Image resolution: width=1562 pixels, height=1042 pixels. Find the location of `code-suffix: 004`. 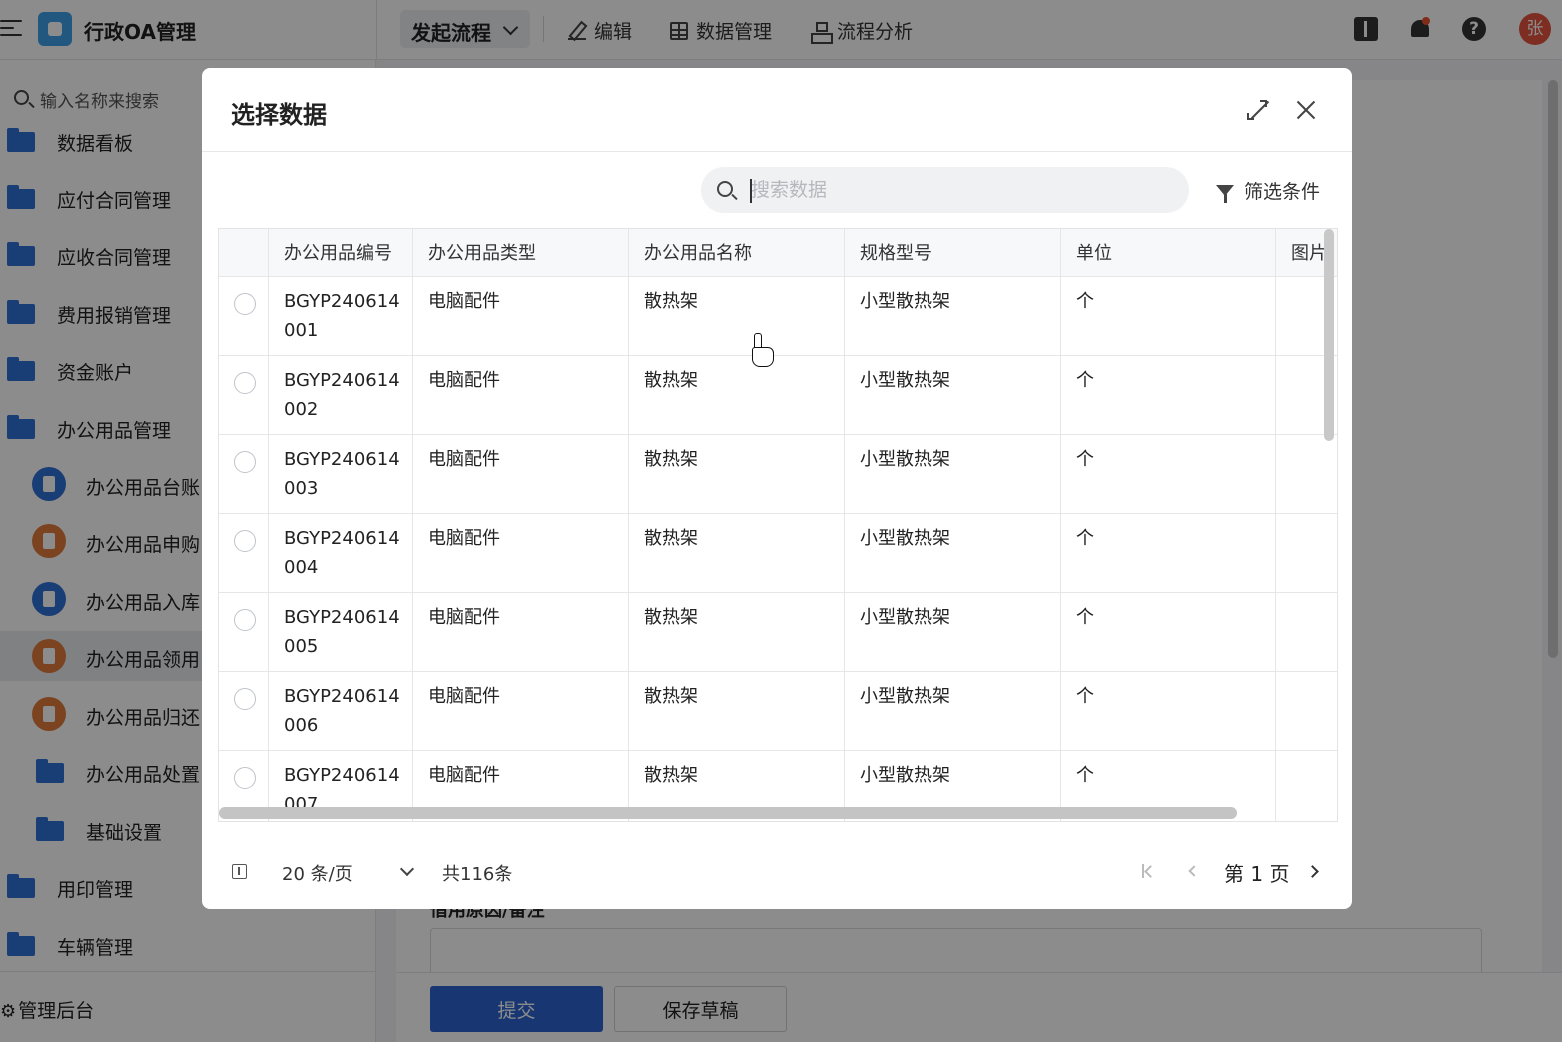

code-suffix: 004 is located at coordinates (301, 567).